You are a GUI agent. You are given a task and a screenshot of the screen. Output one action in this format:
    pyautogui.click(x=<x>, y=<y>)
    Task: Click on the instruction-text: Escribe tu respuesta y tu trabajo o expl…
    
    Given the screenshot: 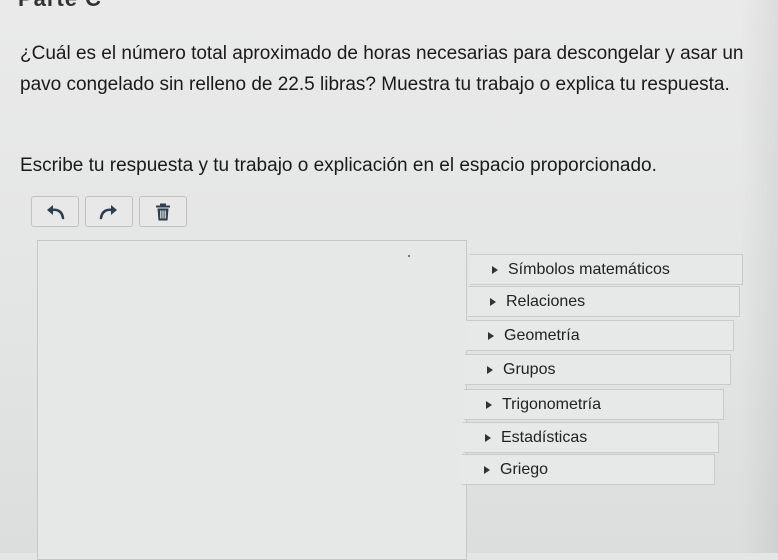 What is the action you would take?
    pyautogui.click(x=338, y=165)
    